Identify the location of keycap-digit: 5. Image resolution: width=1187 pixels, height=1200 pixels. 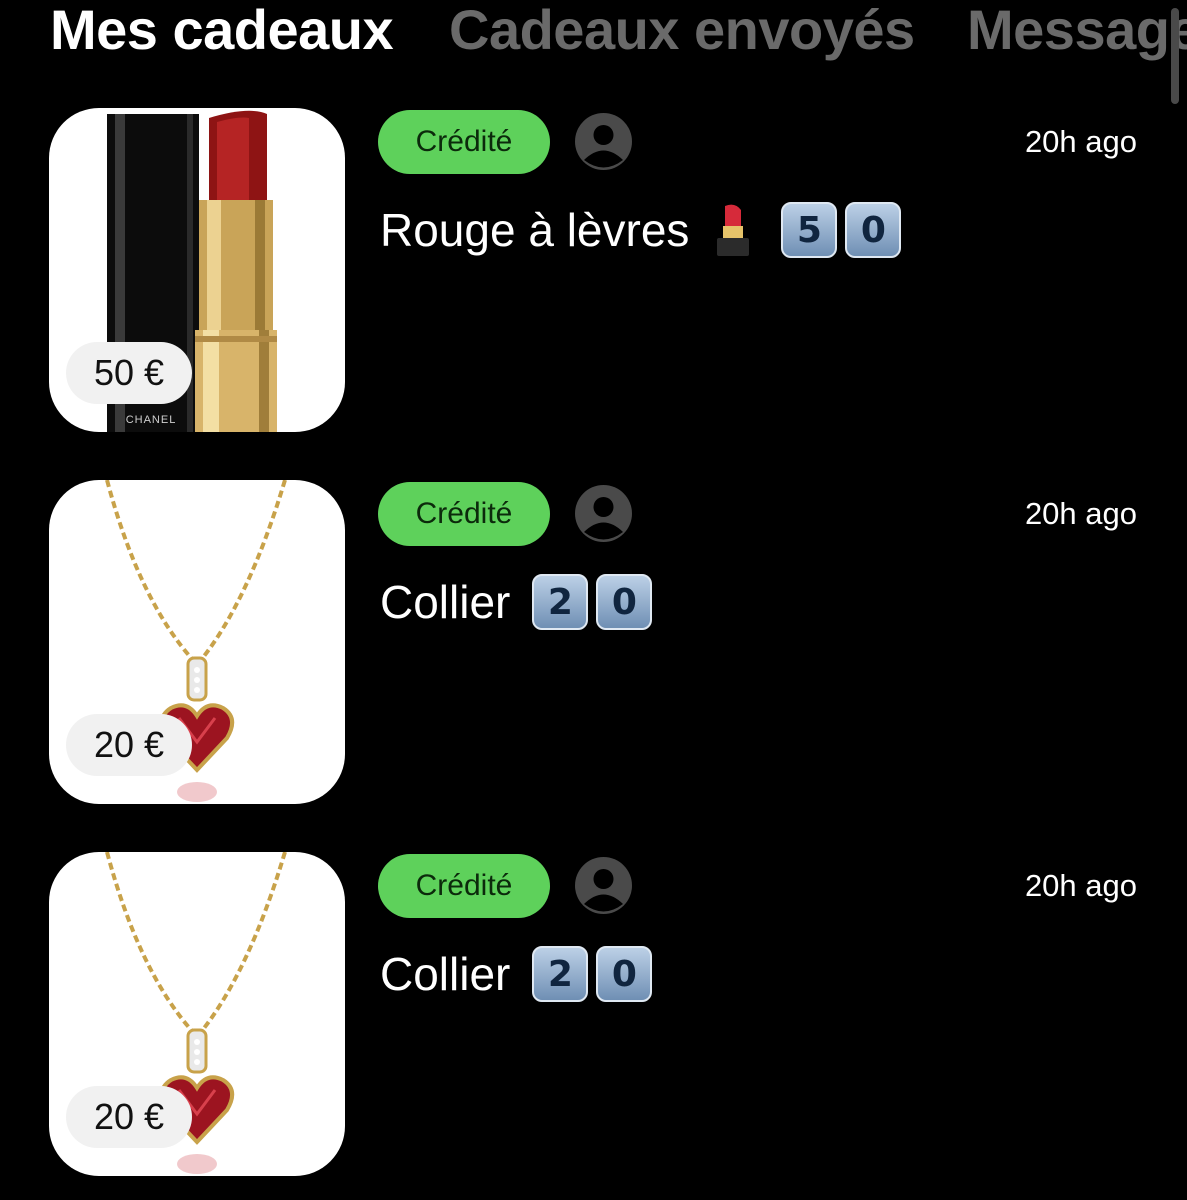
(809, 230).